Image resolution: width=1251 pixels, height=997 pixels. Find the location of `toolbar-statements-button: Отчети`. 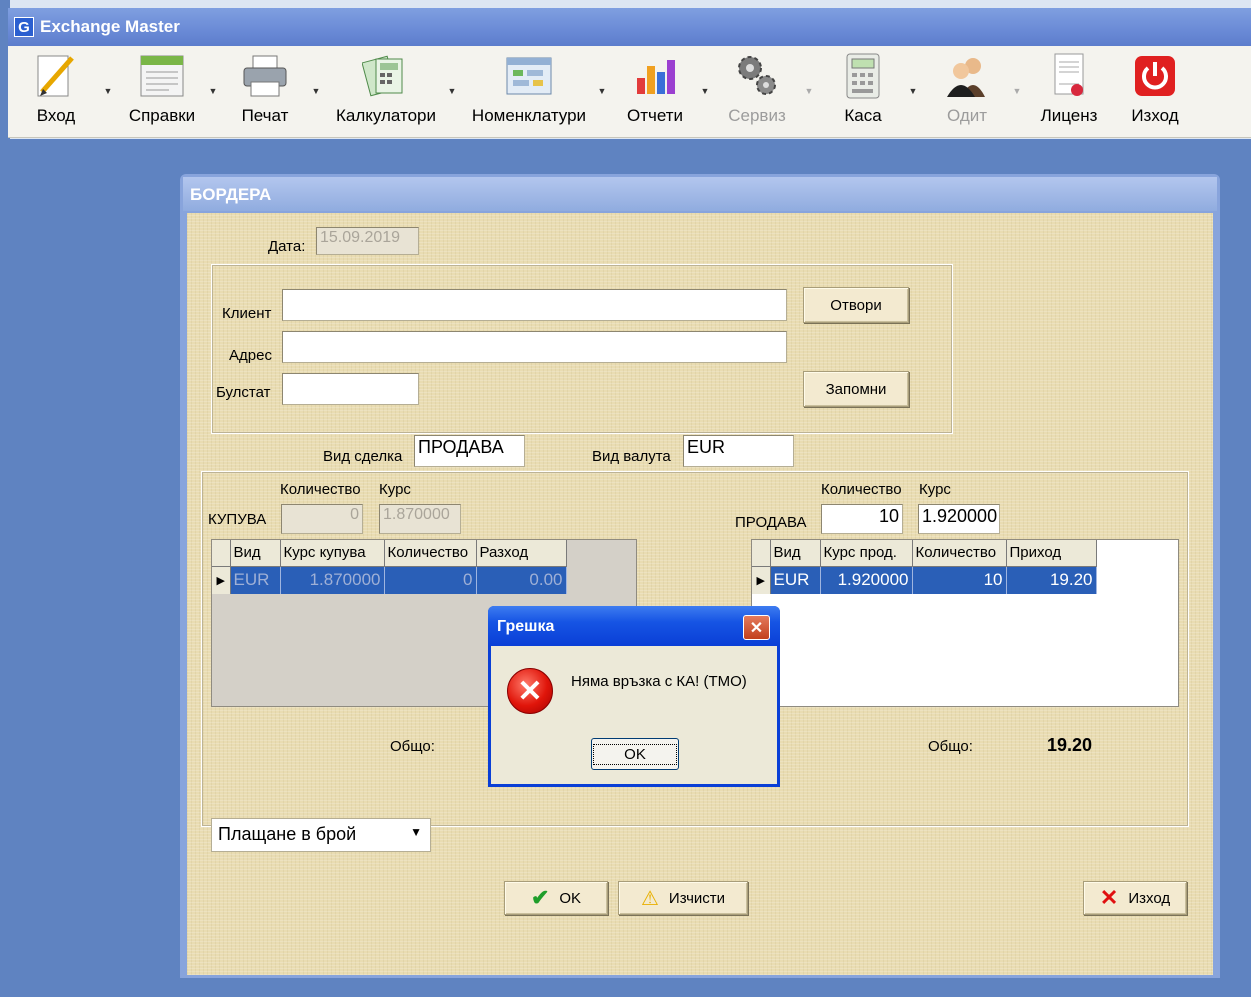

toolbar-statements-button: Отчети is located at coordinates (655, 92).